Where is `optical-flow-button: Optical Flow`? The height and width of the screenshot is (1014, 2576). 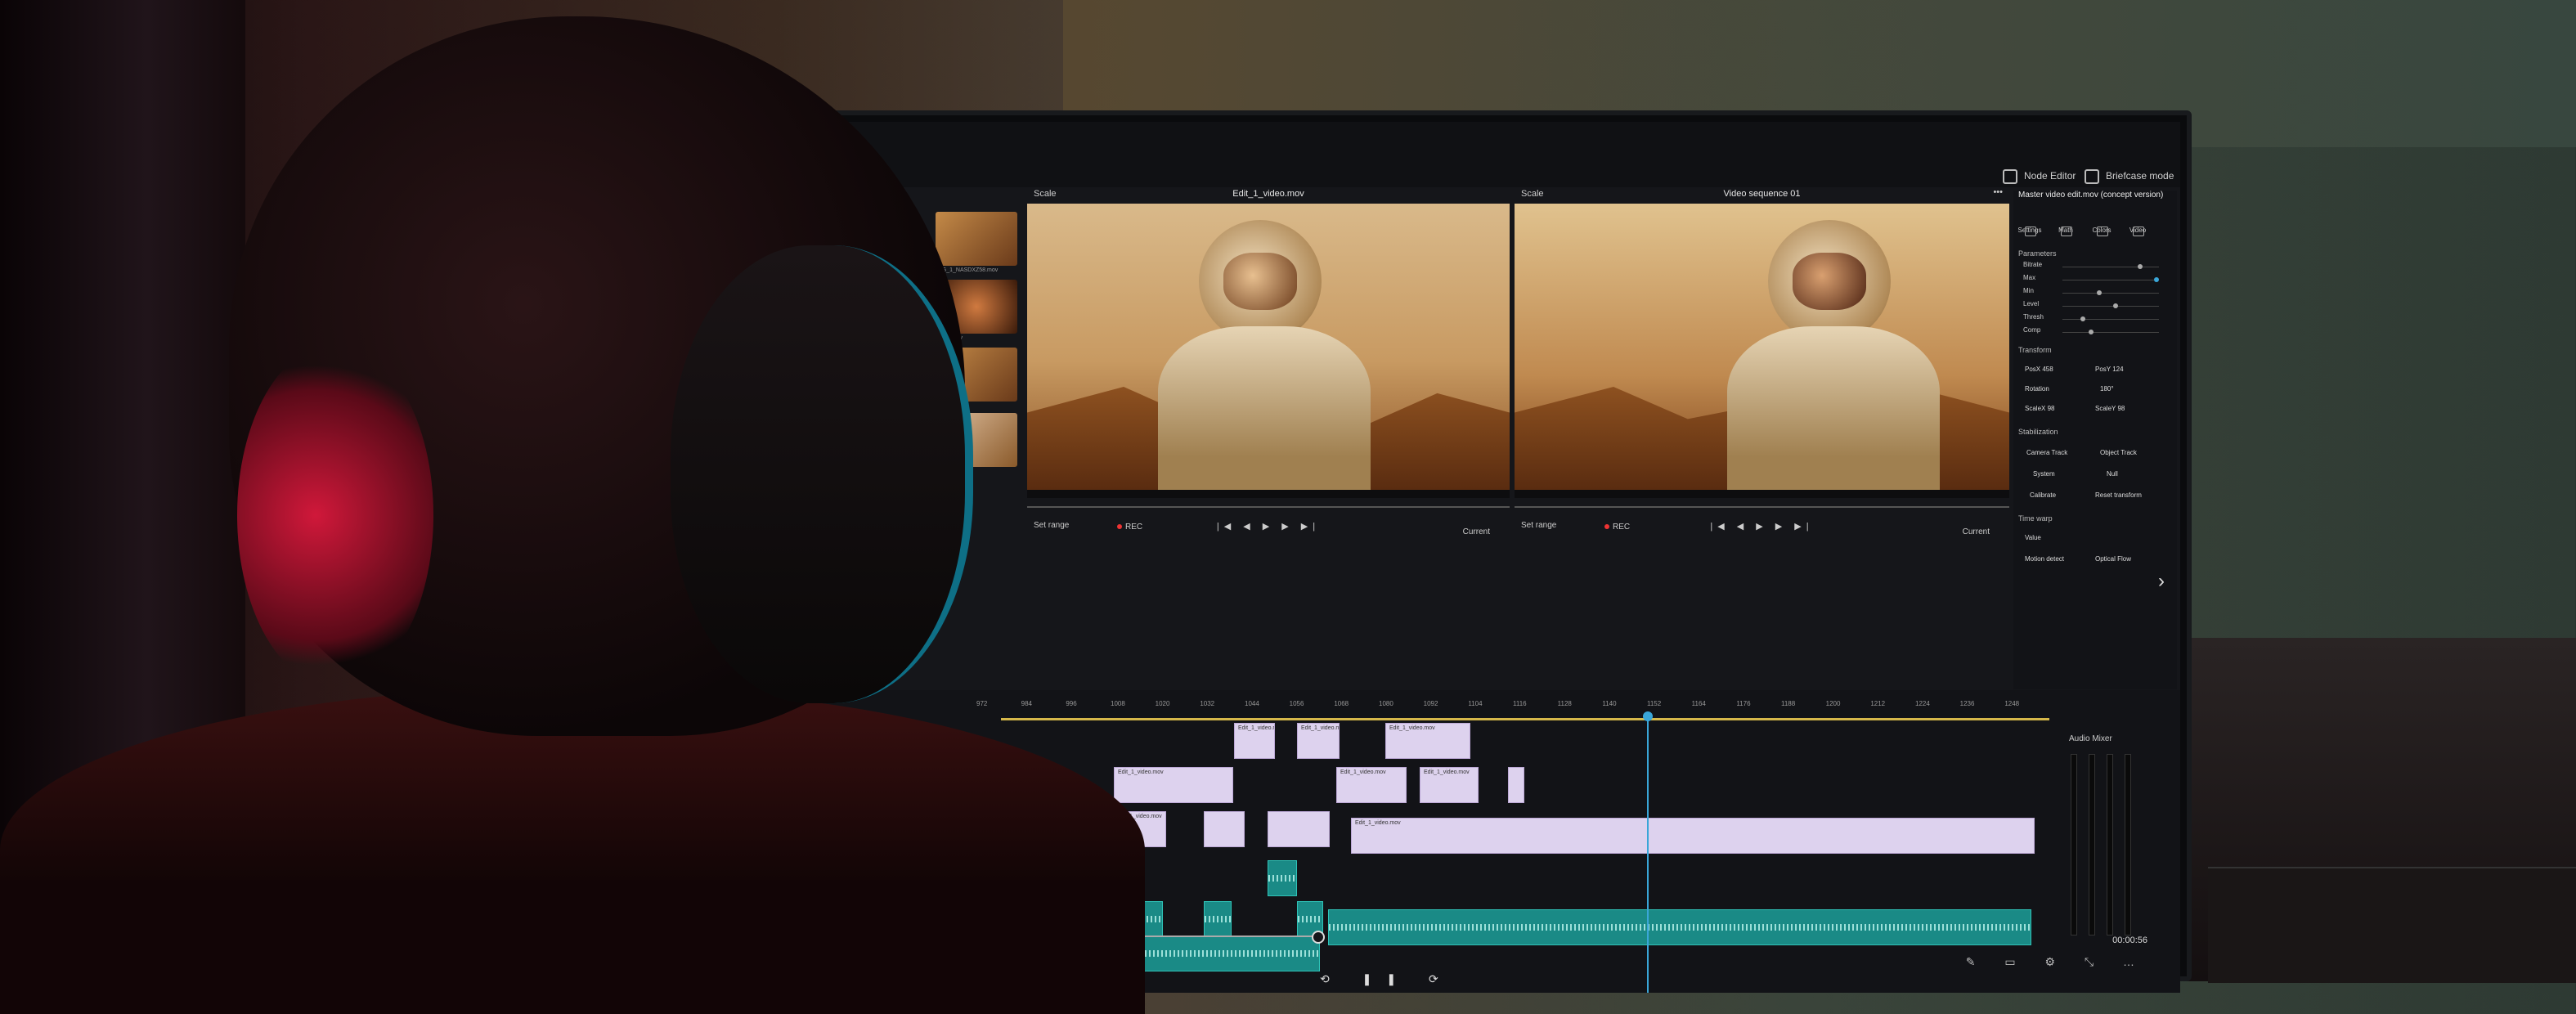 optical-flow-button: Optical Flow is located at coordinates (2113, 559).